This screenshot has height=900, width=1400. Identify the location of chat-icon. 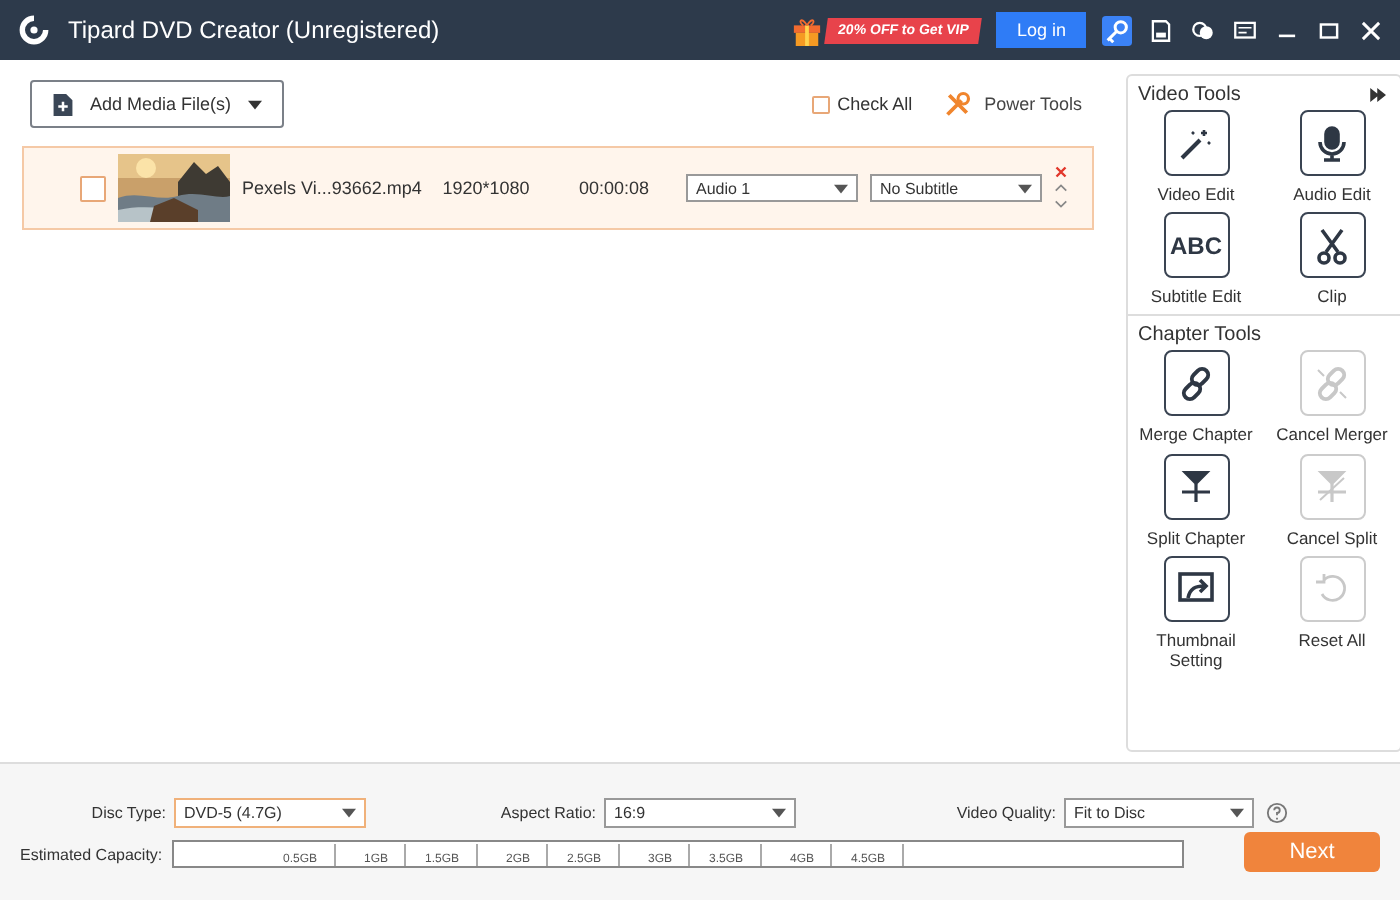
(1203, 30).